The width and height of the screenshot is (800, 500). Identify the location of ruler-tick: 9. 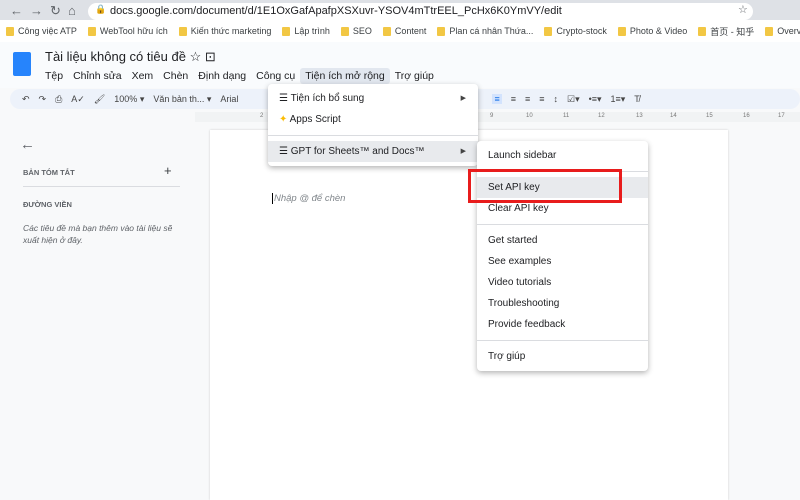
(492, 116).